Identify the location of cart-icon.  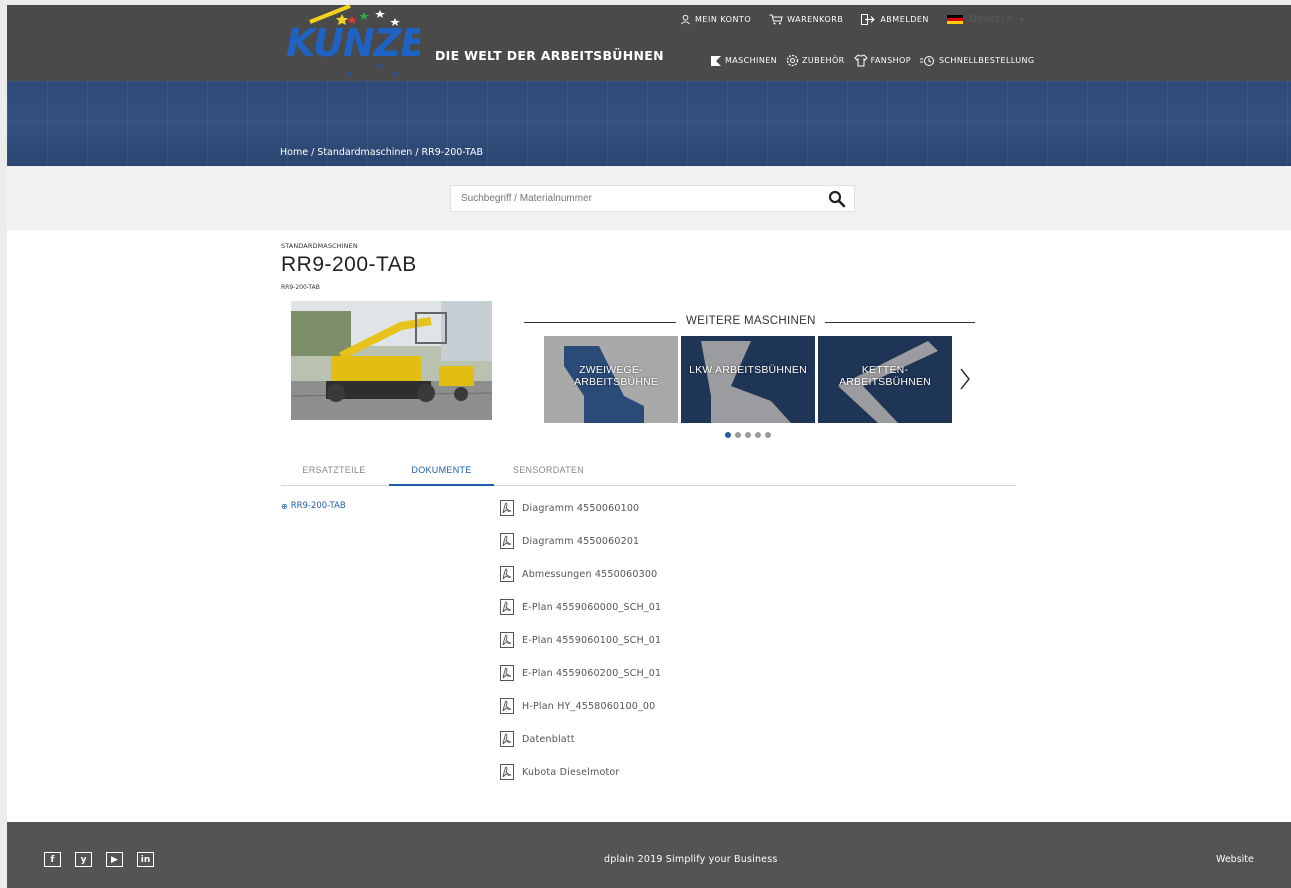
(776, 19).